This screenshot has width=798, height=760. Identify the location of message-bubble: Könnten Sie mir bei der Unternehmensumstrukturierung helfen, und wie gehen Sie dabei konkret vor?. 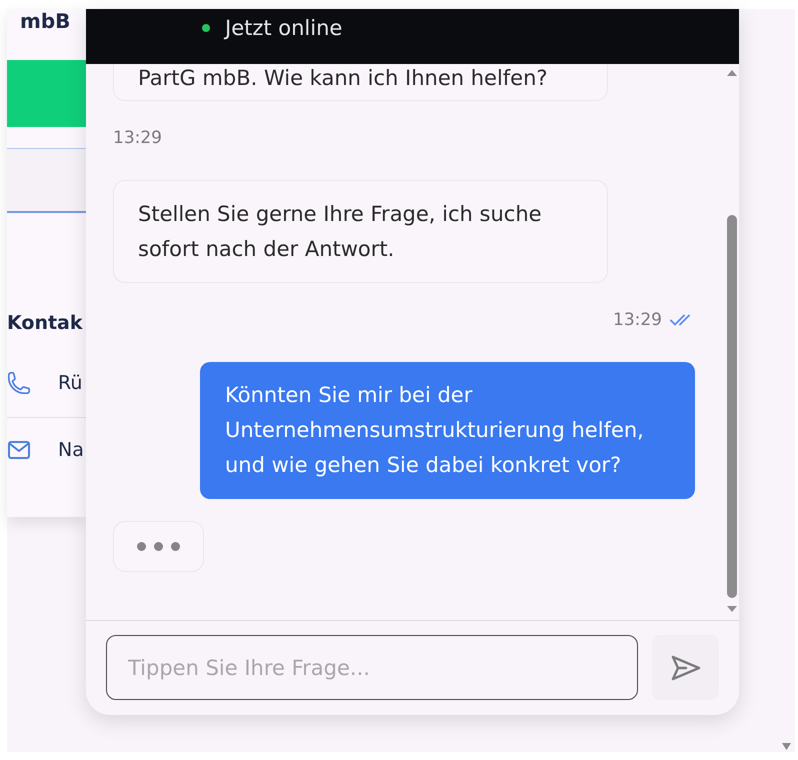
(447, 430).